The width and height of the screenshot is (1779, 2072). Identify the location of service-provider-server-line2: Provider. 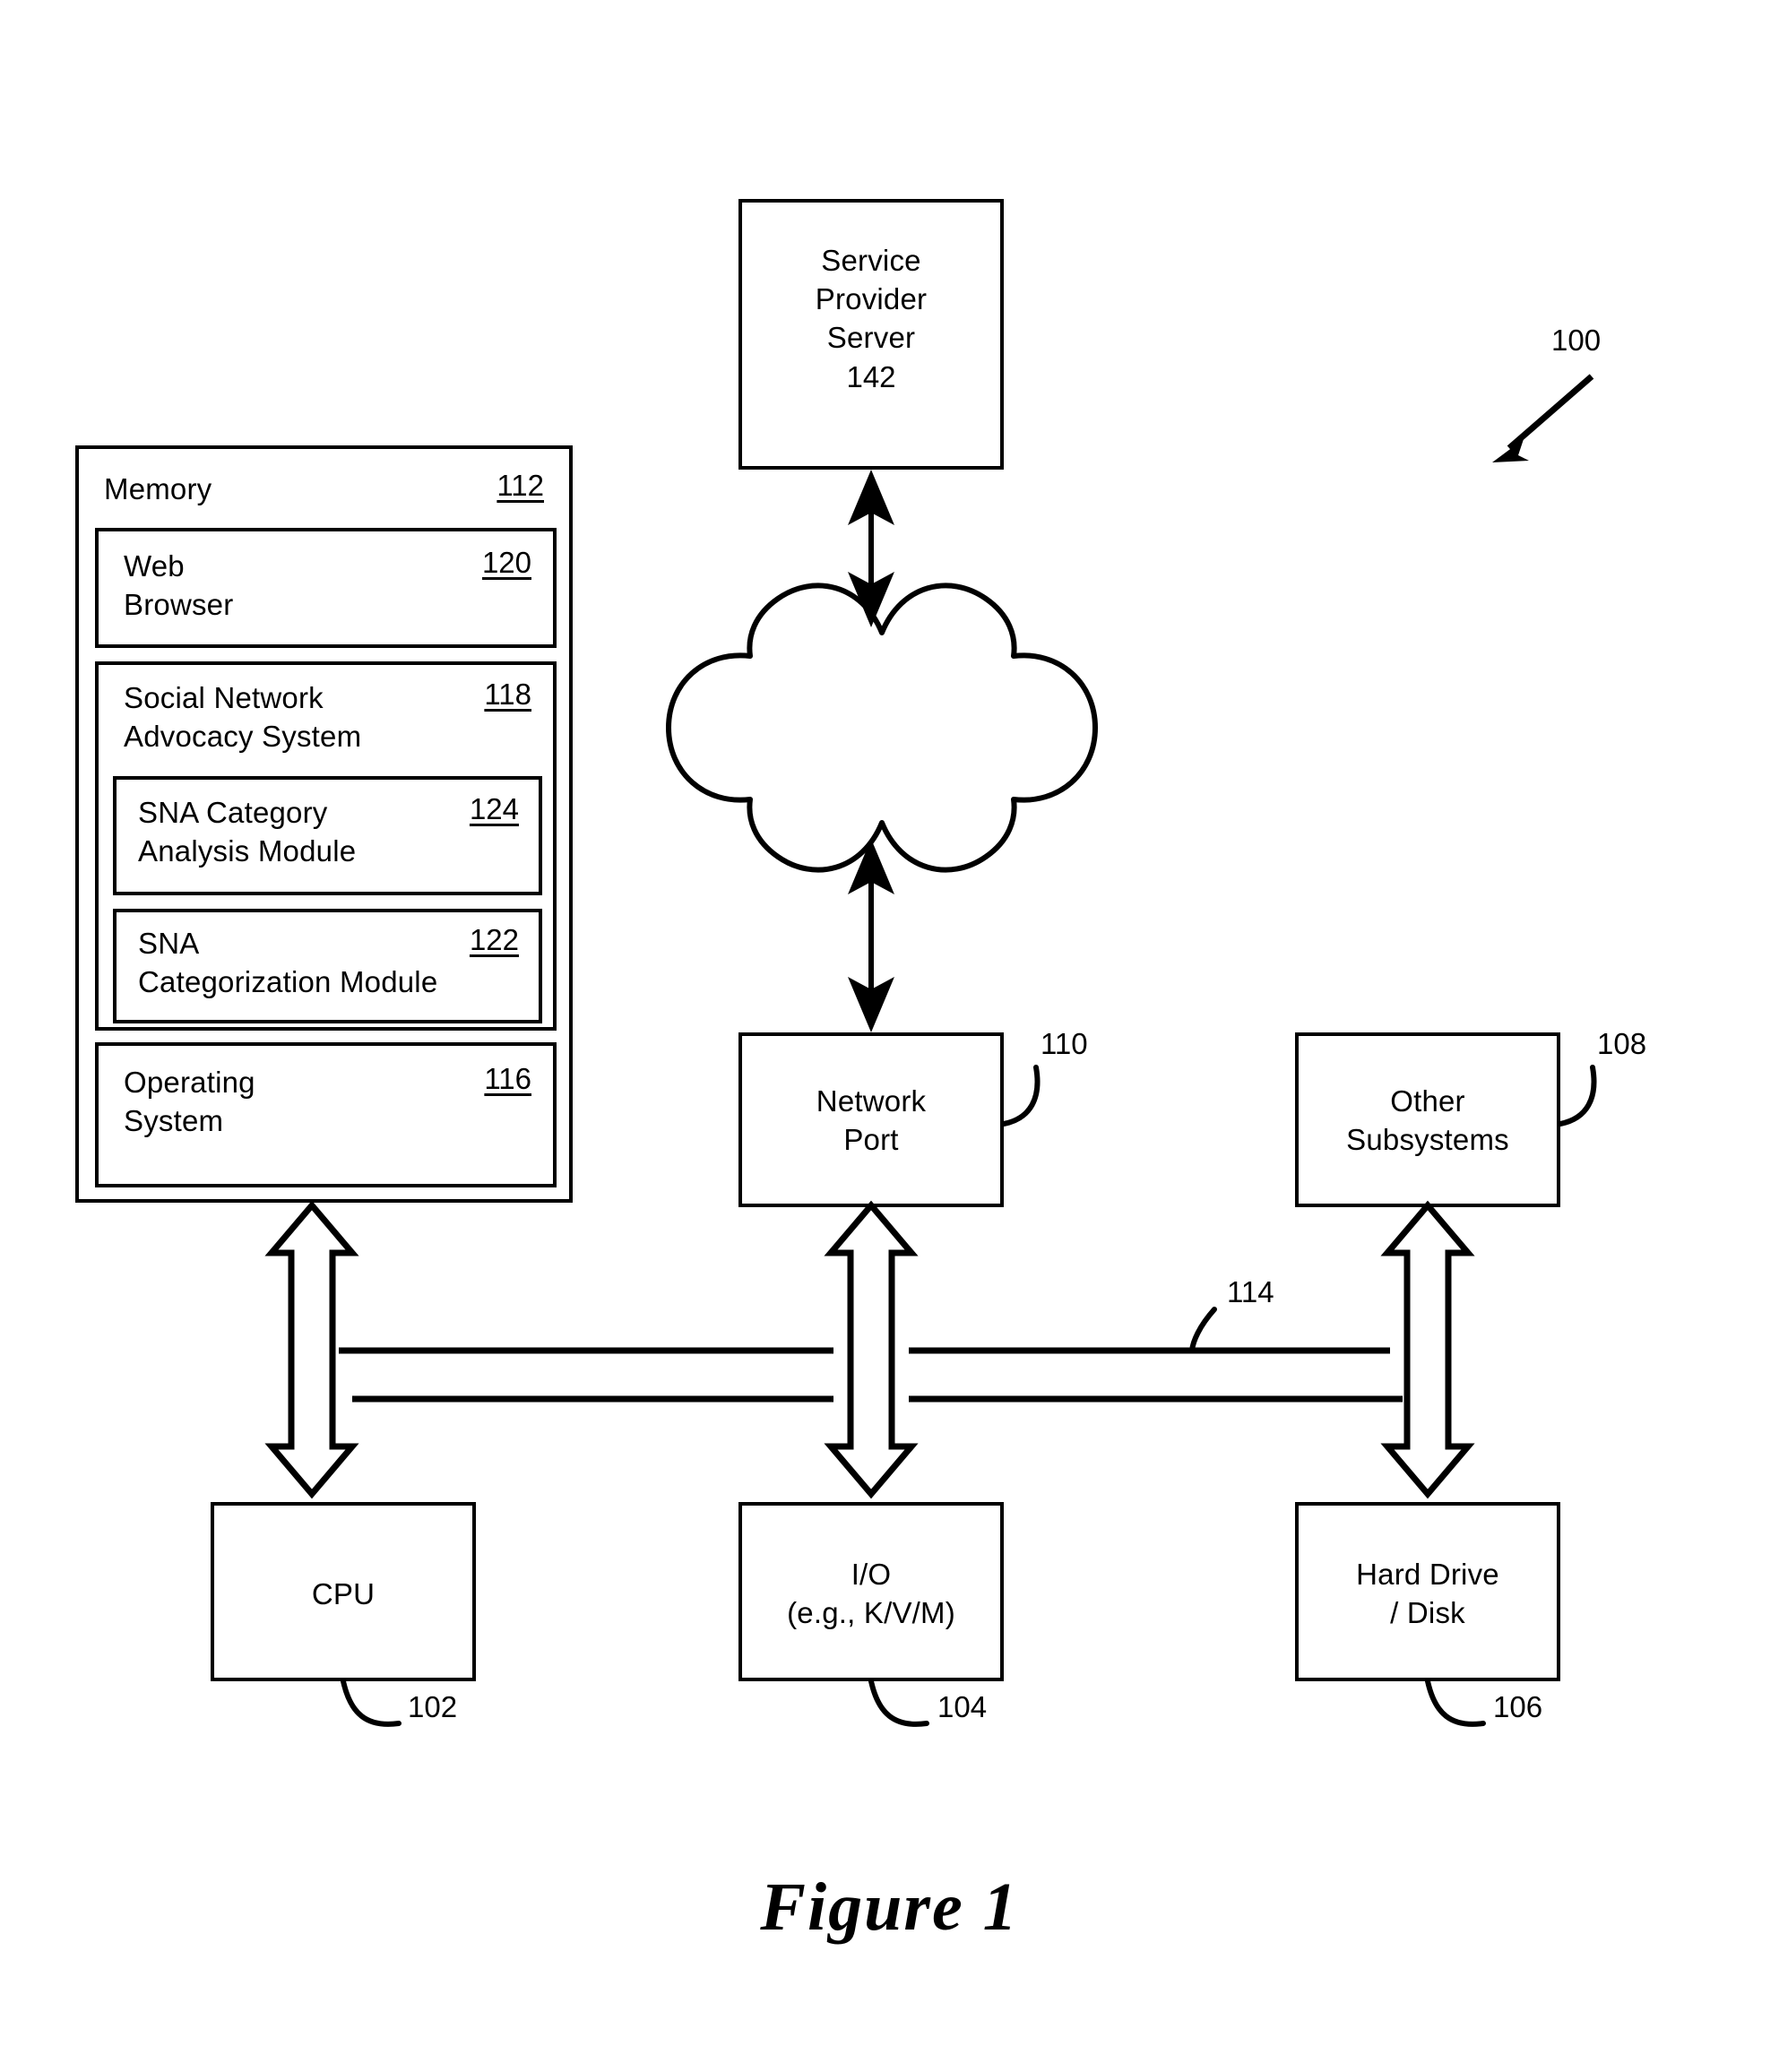
(871, 298).